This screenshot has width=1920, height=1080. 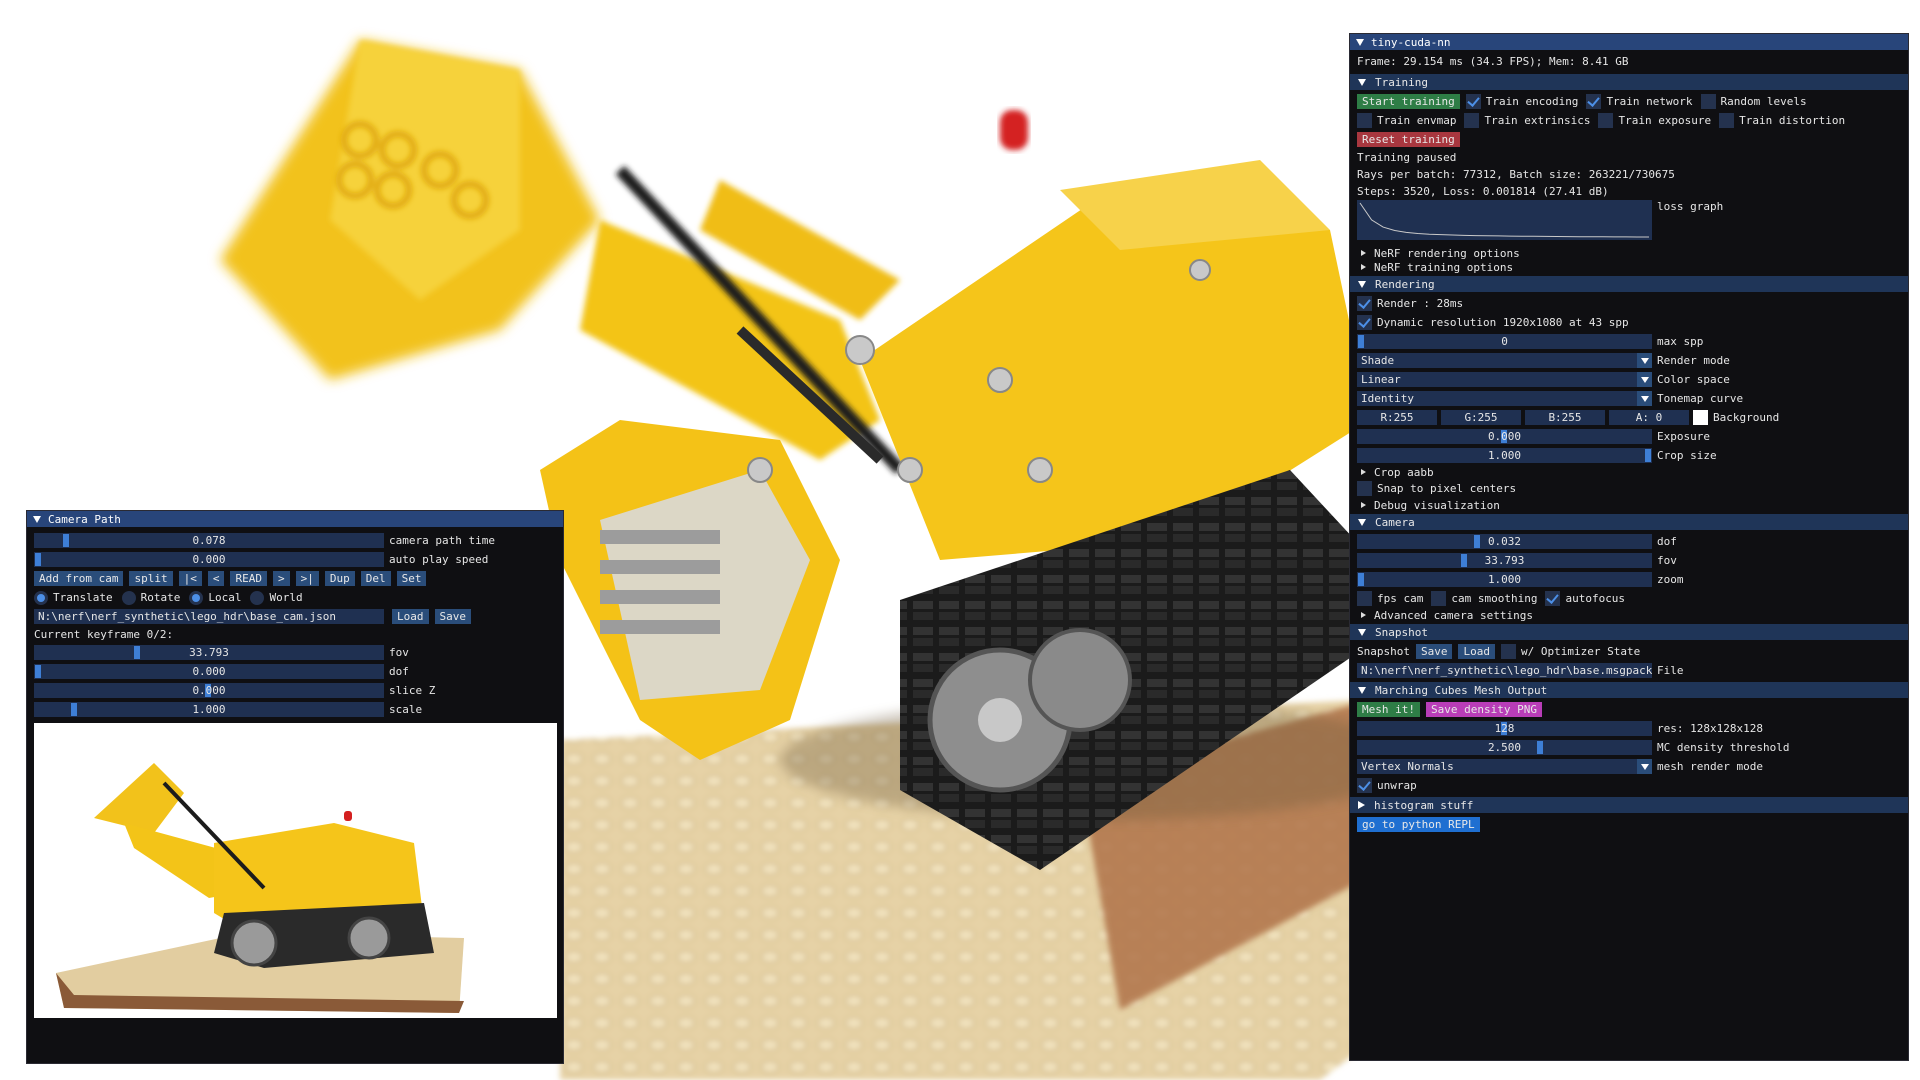 I want to click on background-g-field: G:255, so click(x=1481, y=417).